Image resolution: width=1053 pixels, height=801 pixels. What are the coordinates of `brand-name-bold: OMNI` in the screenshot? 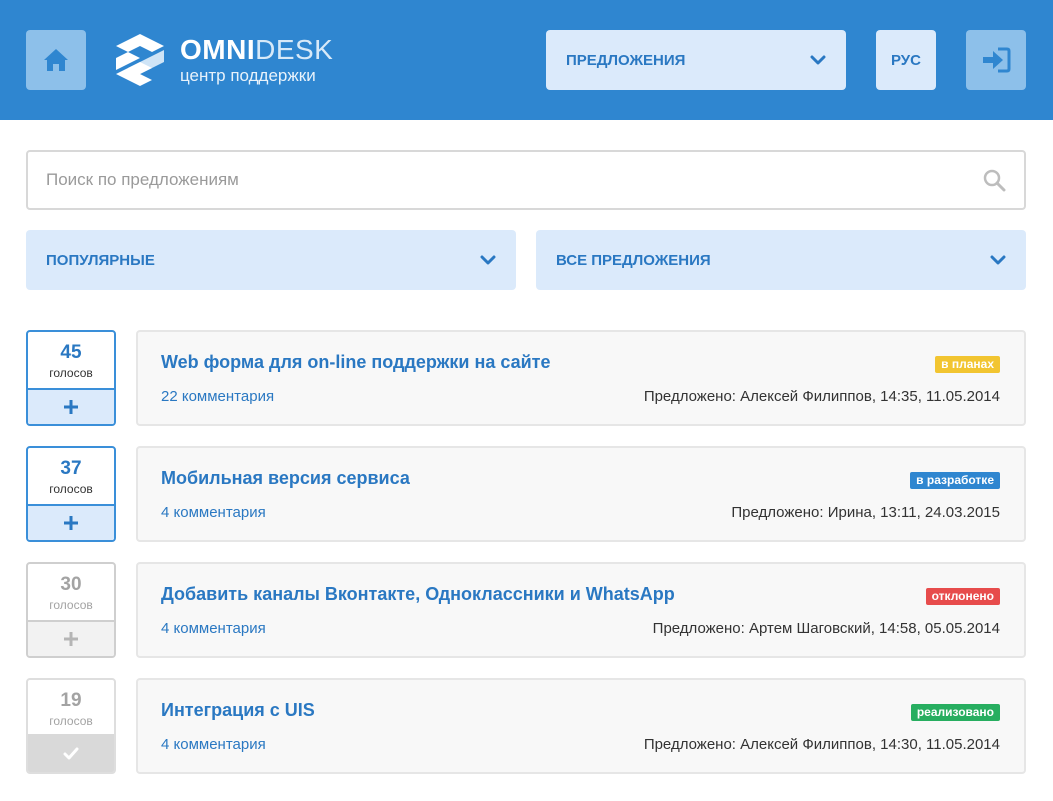 It's located at (218, 49).